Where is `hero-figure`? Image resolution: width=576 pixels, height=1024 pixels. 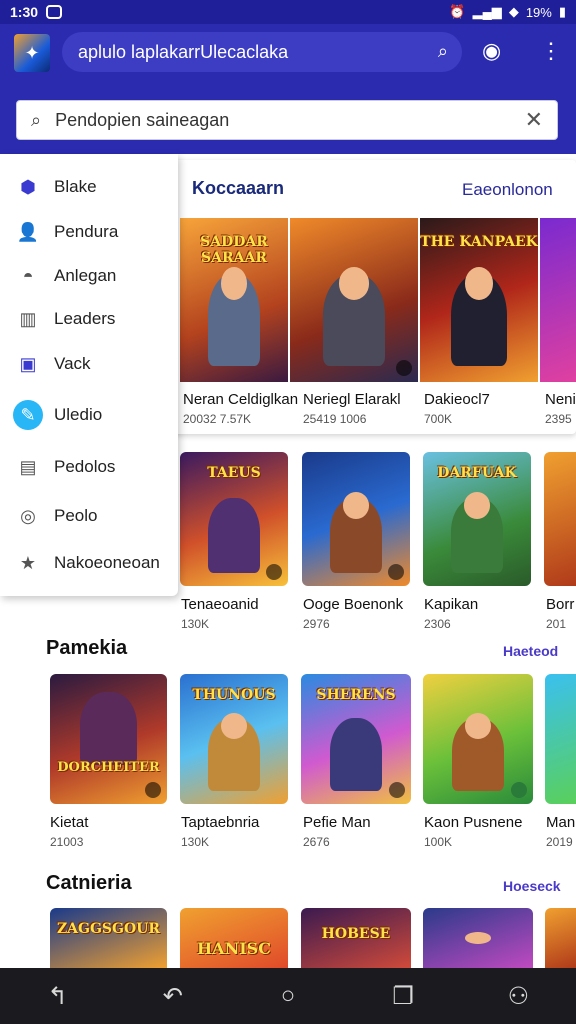
hero-figure is located at coordinates (356, 754).